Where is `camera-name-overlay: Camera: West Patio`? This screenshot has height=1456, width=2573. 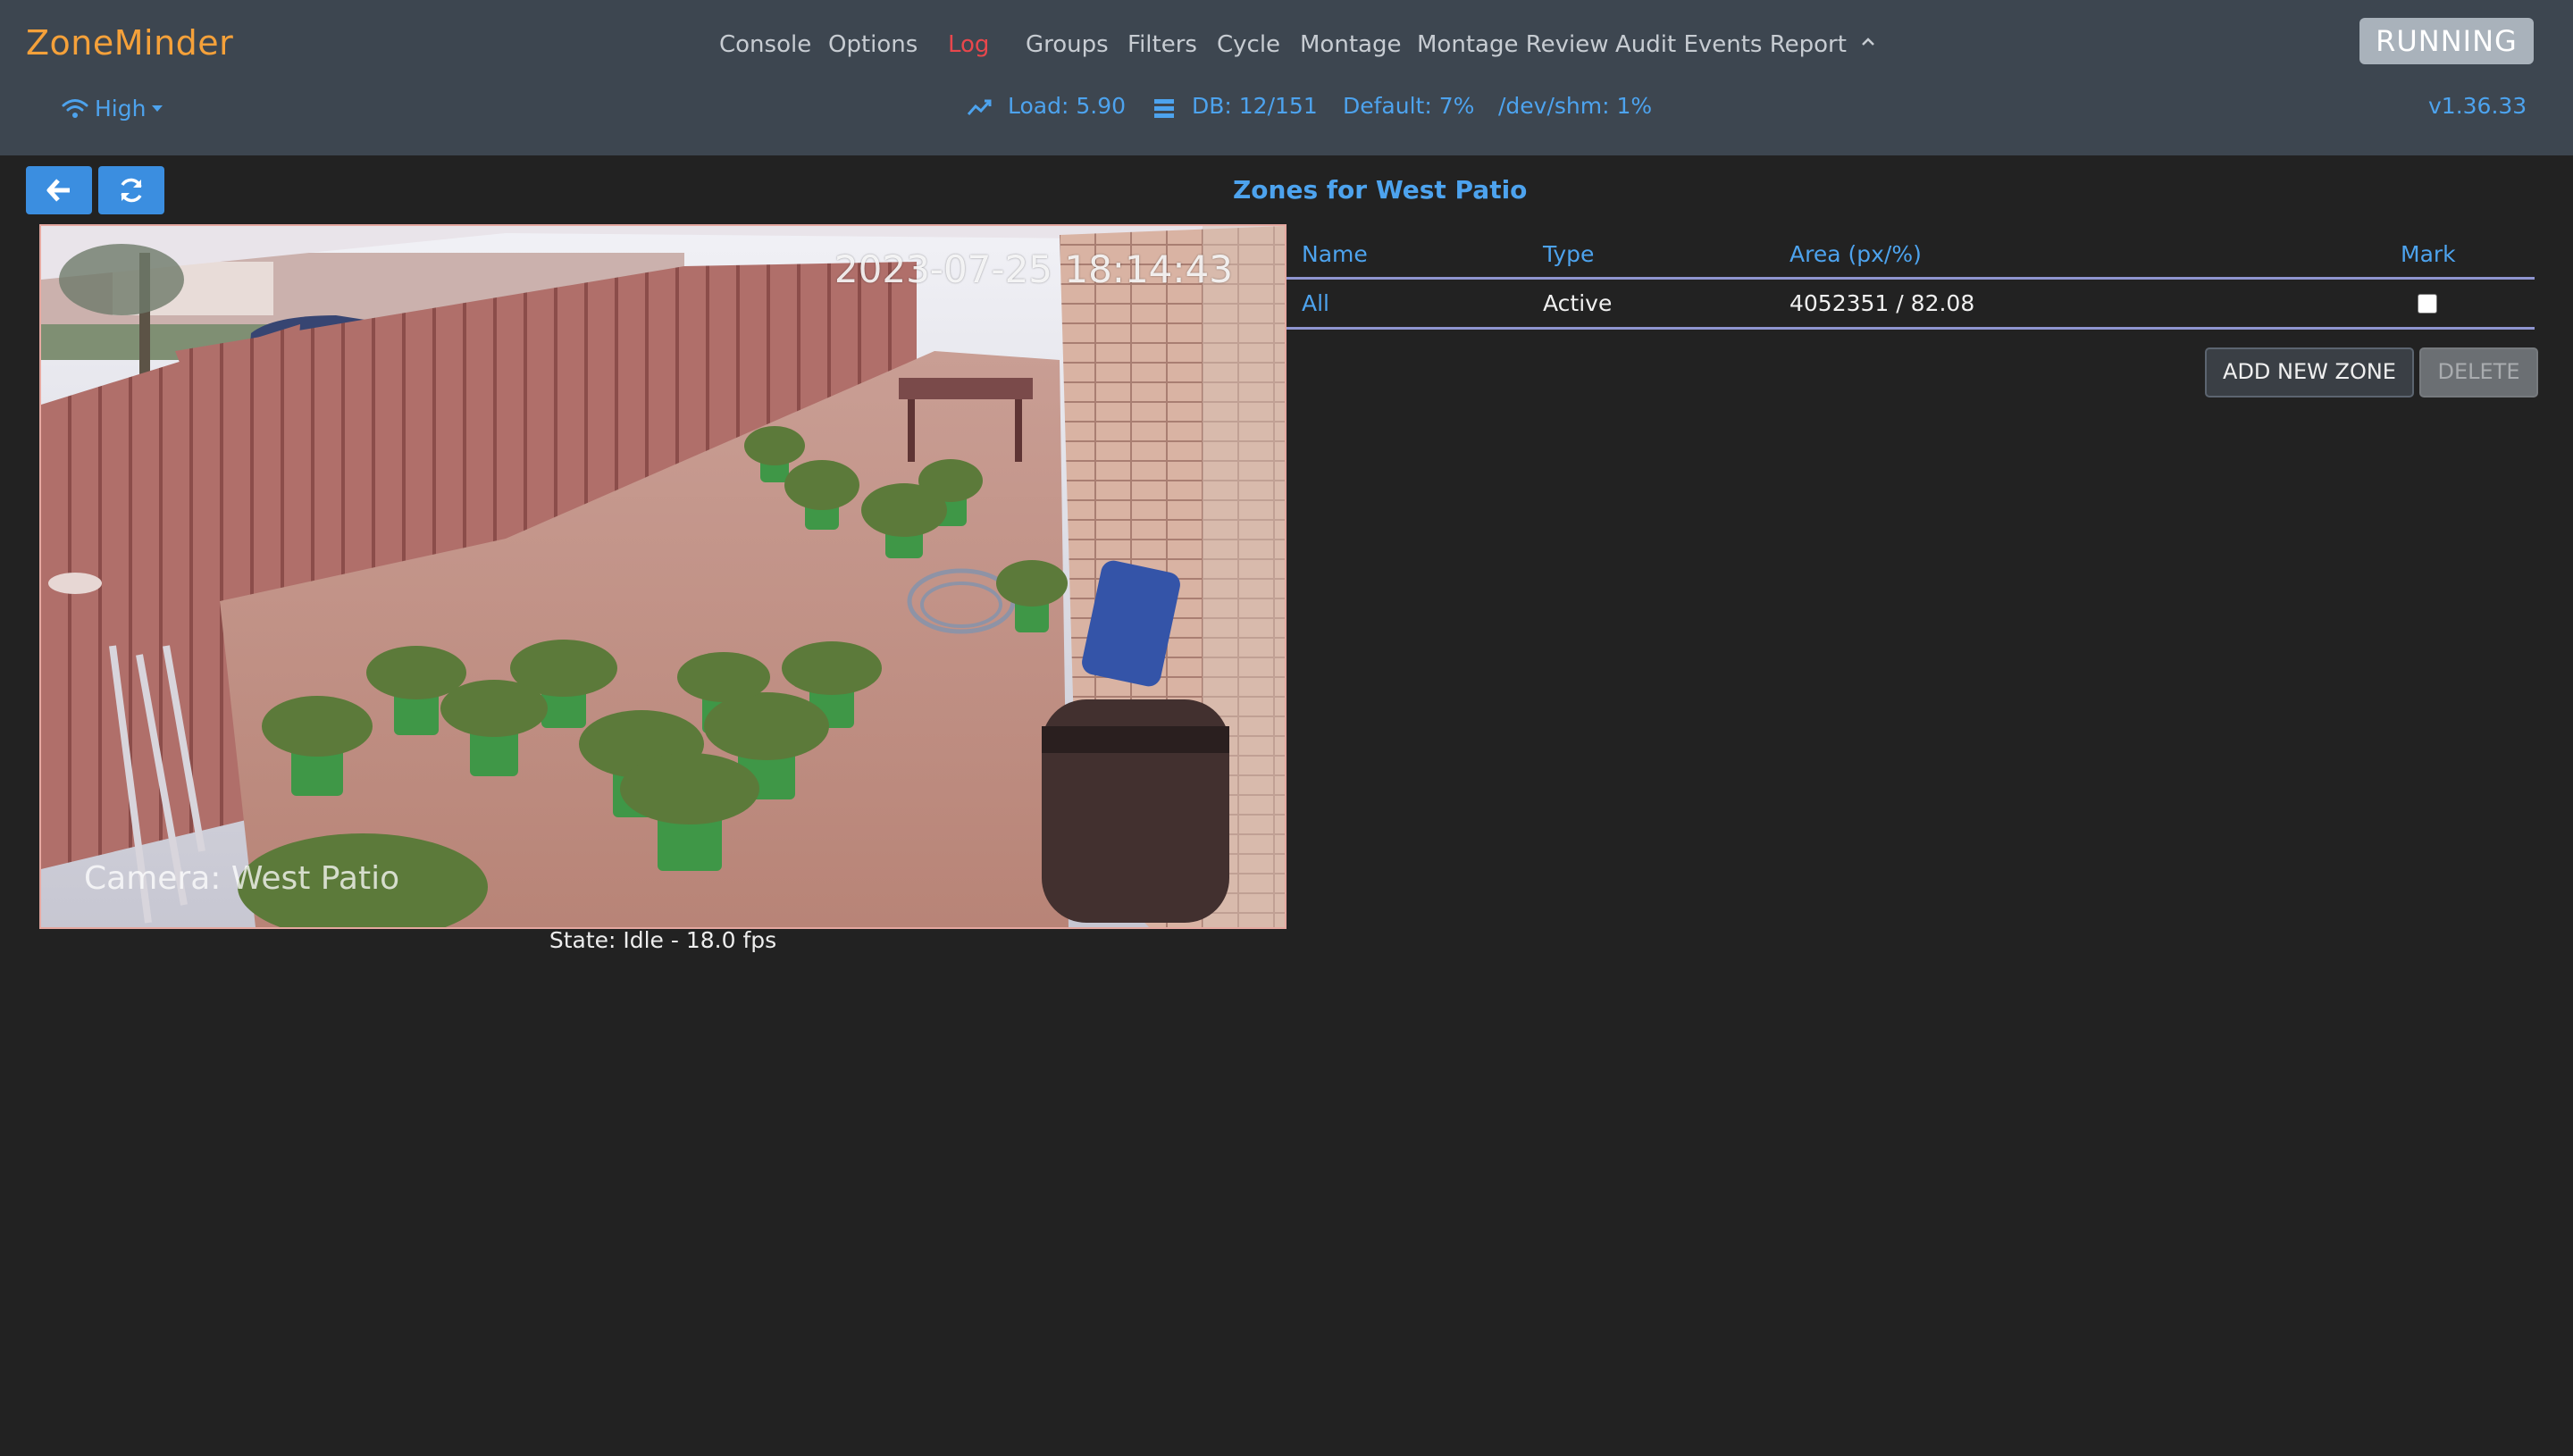
camera-name-overlay: Camera: West Patio is located at coordinates (242, 878).